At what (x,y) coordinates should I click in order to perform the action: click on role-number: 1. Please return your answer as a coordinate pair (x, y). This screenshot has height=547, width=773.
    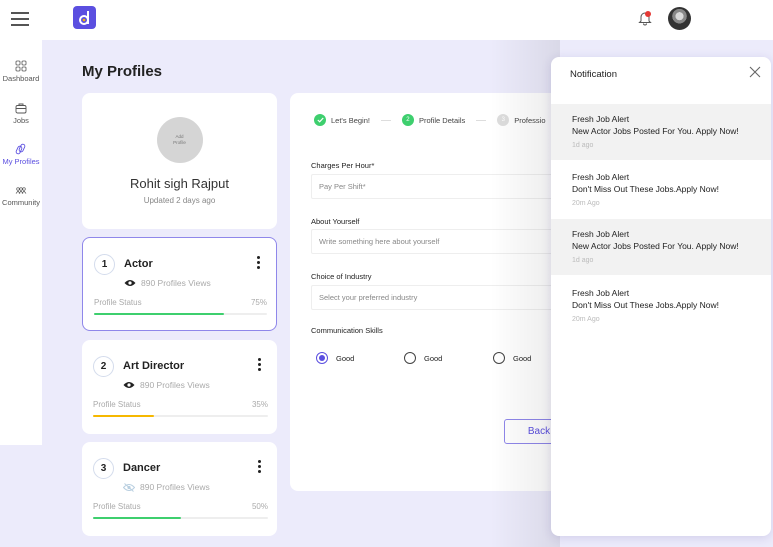
    Looking at the image, I should click on (104, 264).